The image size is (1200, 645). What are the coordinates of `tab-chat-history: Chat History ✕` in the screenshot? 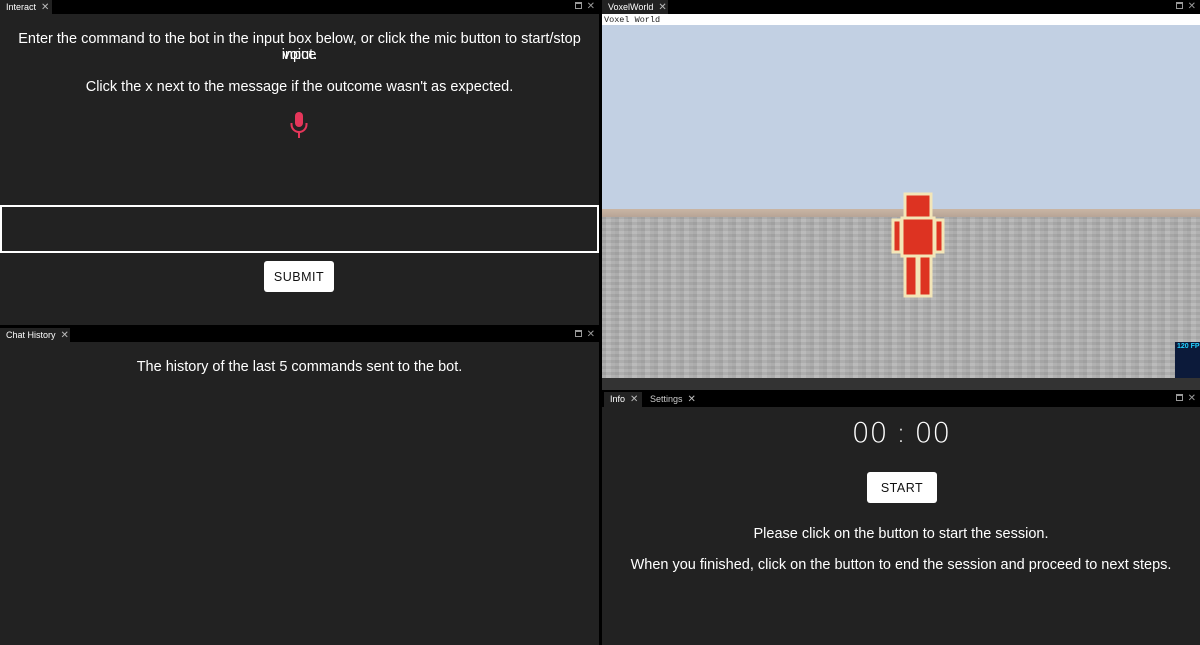 It's located at (35, 335).